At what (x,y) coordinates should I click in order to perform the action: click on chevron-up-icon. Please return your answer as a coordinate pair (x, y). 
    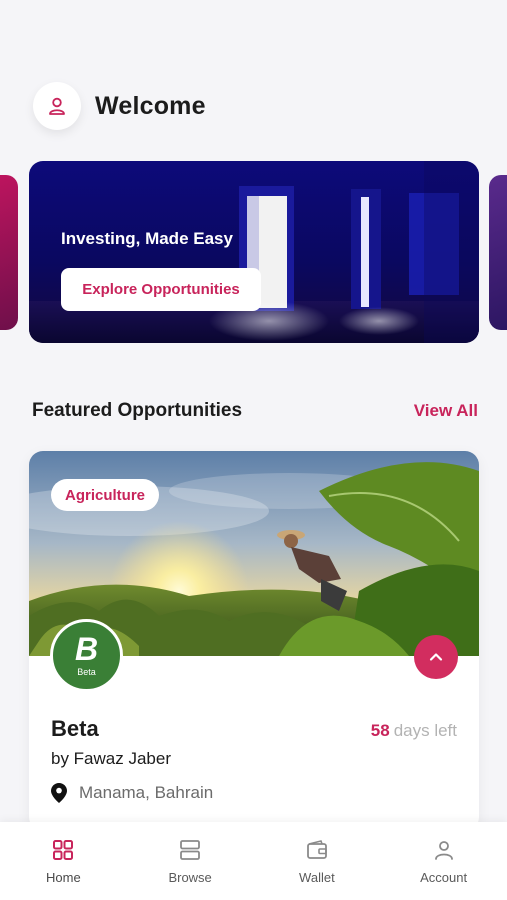
    Looking at the image, I should click on (436, 657).